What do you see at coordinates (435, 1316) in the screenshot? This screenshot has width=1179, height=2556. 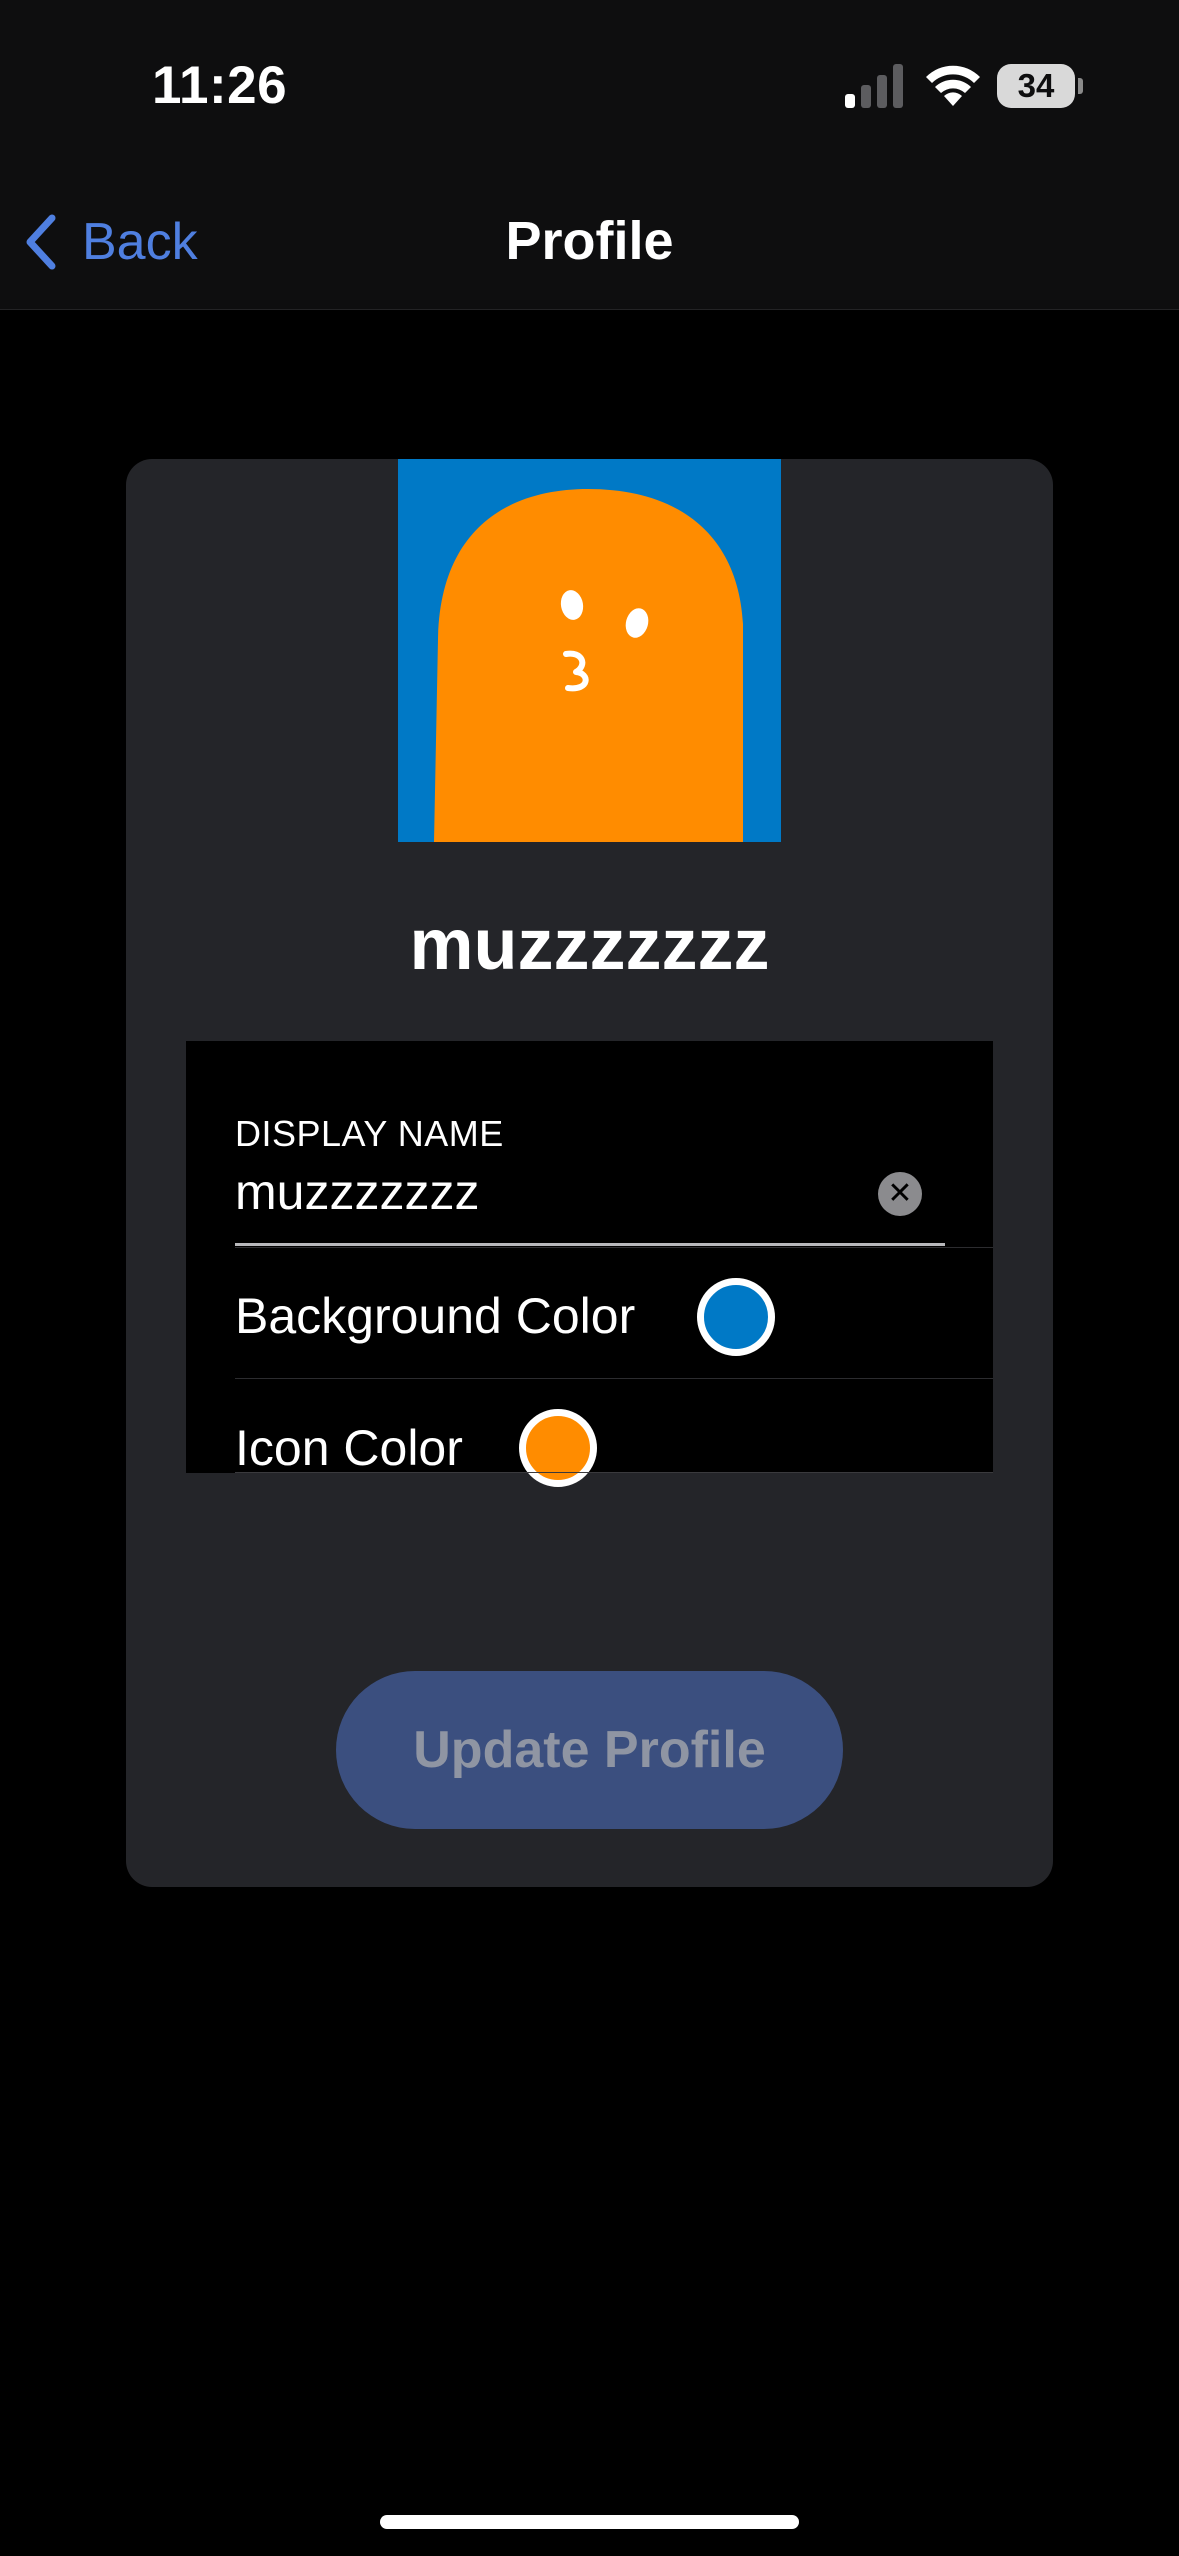 I see `background-color-label: Background Color` at bounding box center [435, 1316].